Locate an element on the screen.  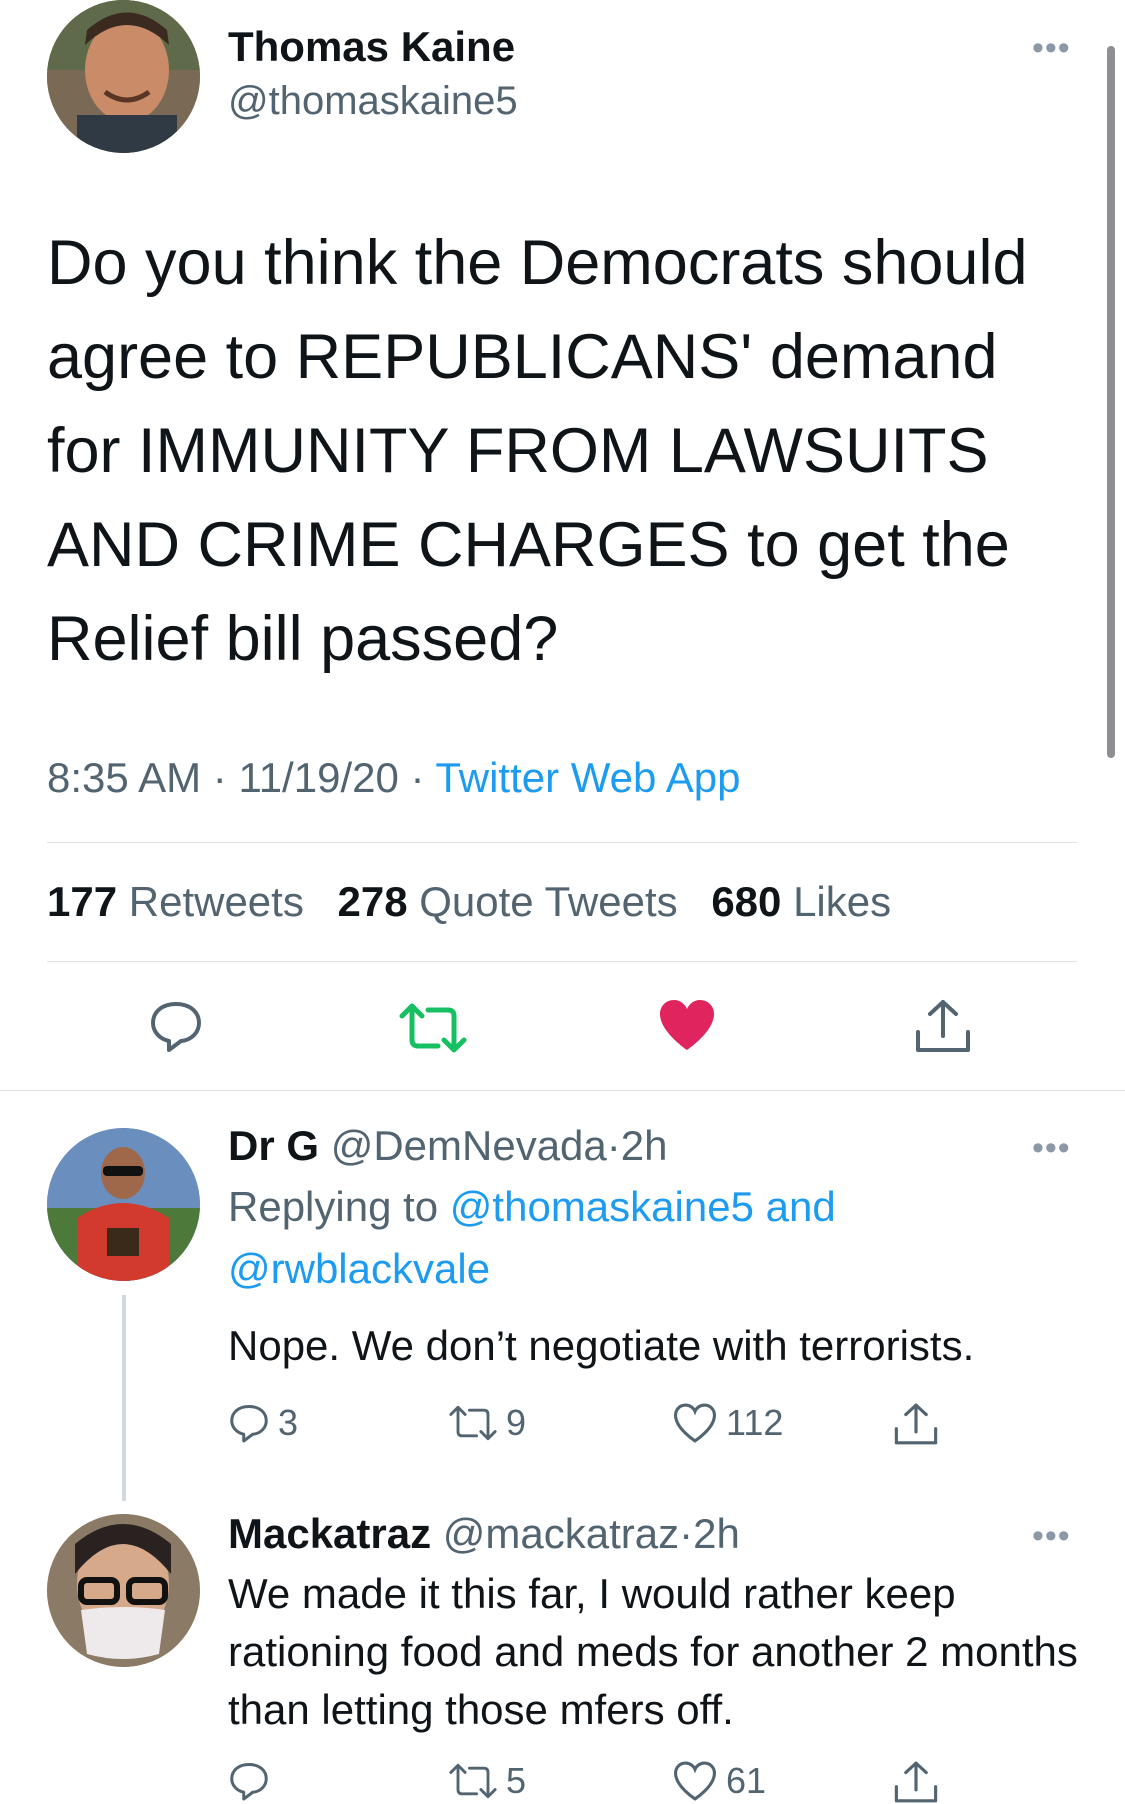
reply-author-name: Dr G is located at coordinates (273, 1145).